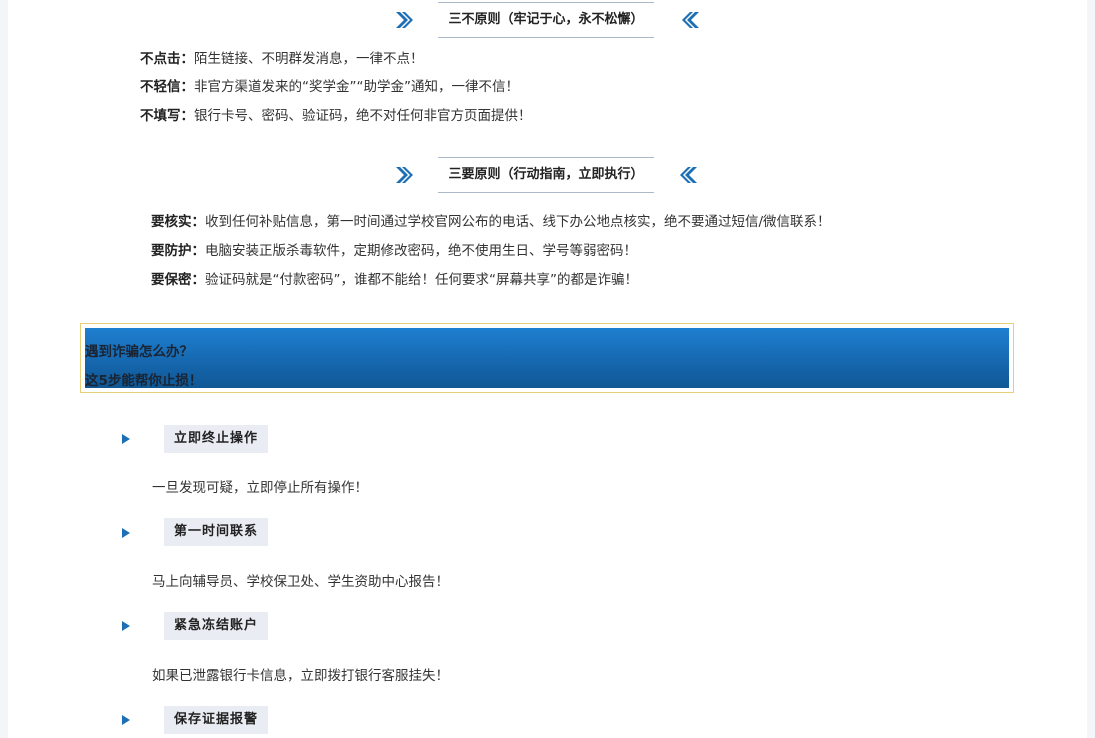 Image resolution: width=1095 pixels, height=738 pixels. I want to click on rule-item: 不轻信：非官方渠道发来的“奖学金”“助学金”通知，一律不信！, so click(329, 87).